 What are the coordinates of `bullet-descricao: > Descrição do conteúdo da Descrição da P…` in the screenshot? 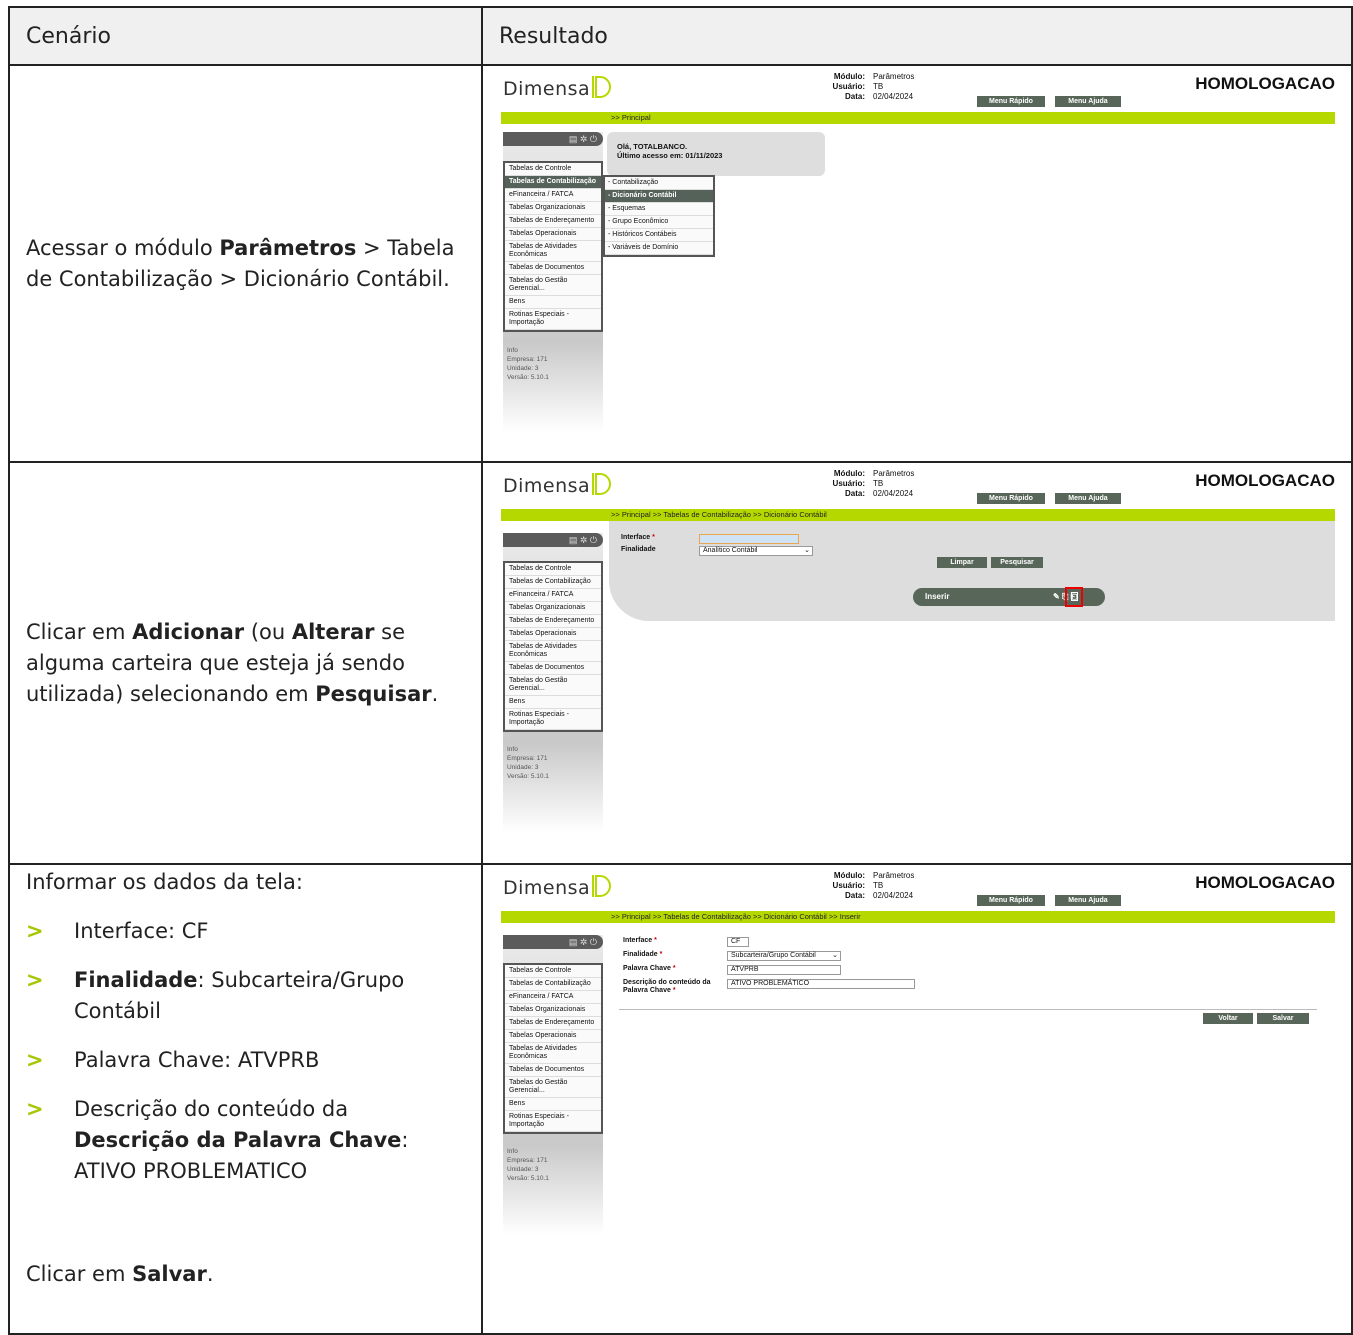 It's located at (217, 1140).